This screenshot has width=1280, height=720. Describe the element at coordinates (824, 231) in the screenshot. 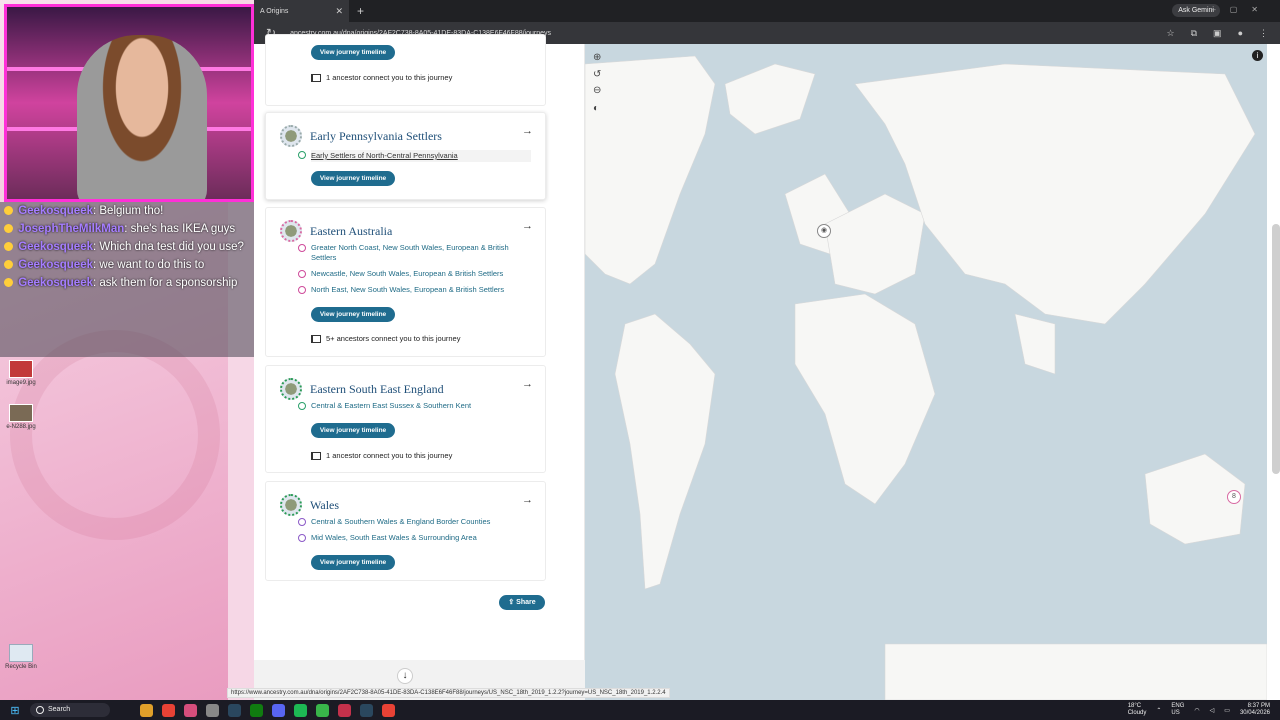

I see `map-location-pin-icon: ◉` at that location.